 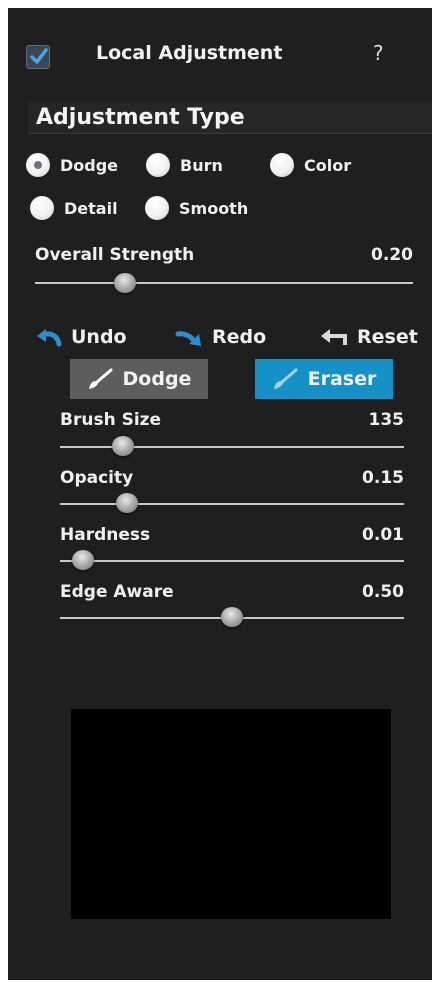 I want to click on radio-smooth: Smooth, so click(x=196, y=208).